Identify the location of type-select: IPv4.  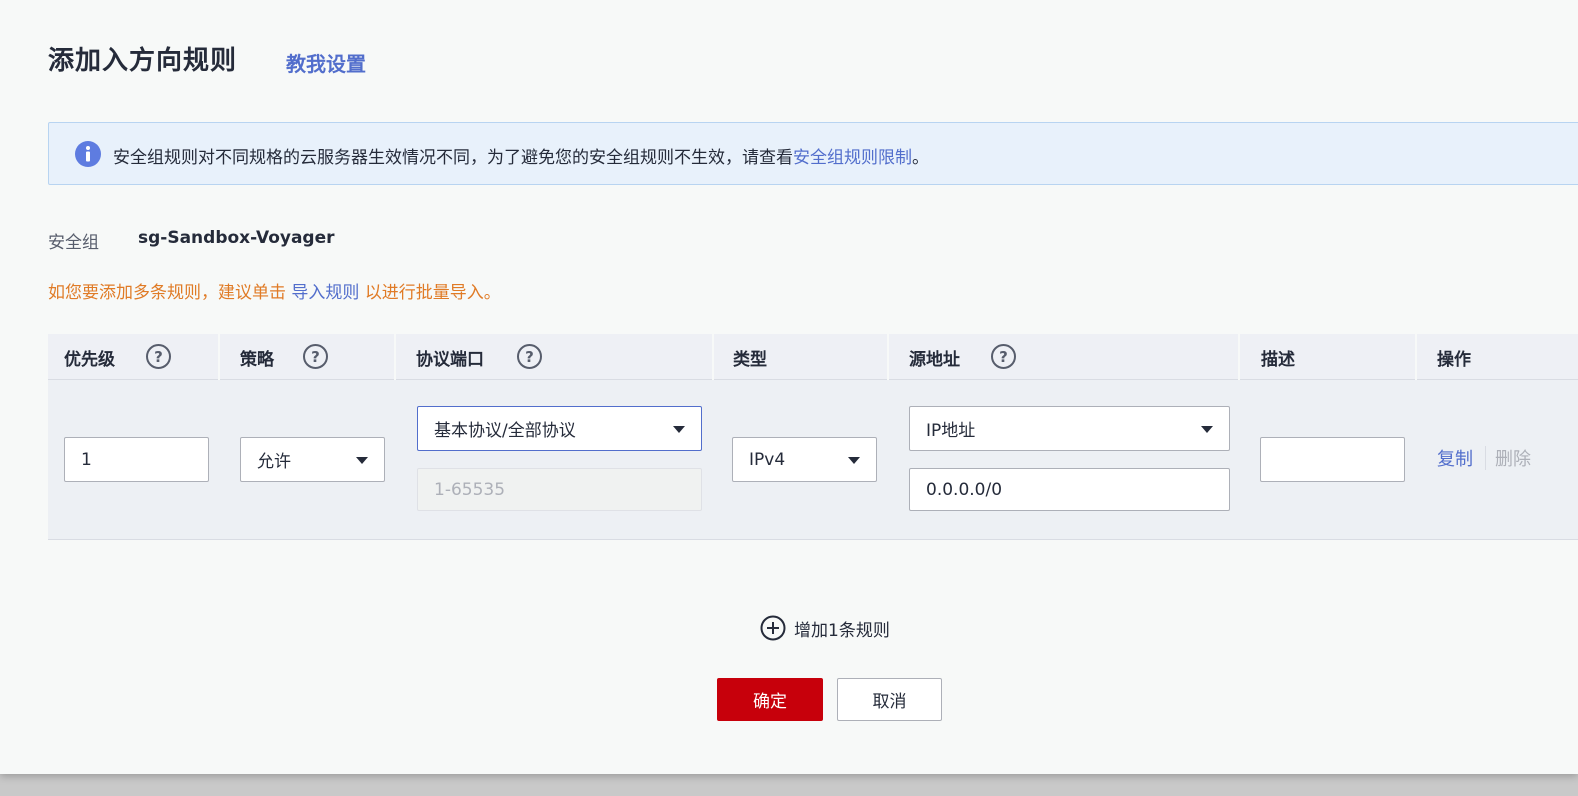
(804, 459).